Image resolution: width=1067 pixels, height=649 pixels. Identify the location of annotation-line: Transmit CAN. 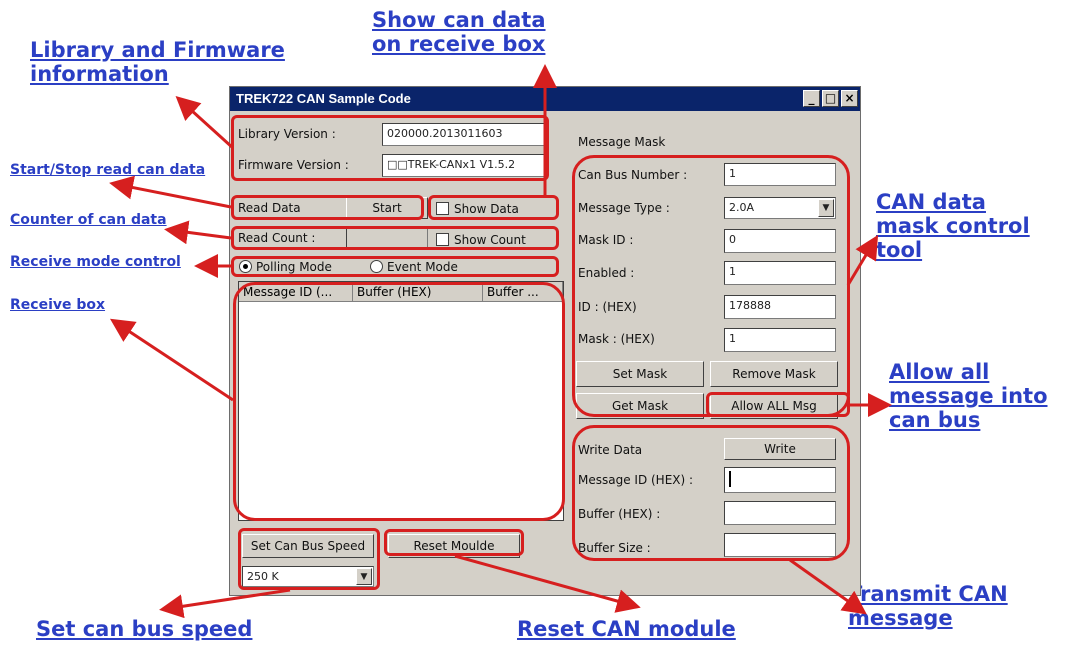
(928, 594).